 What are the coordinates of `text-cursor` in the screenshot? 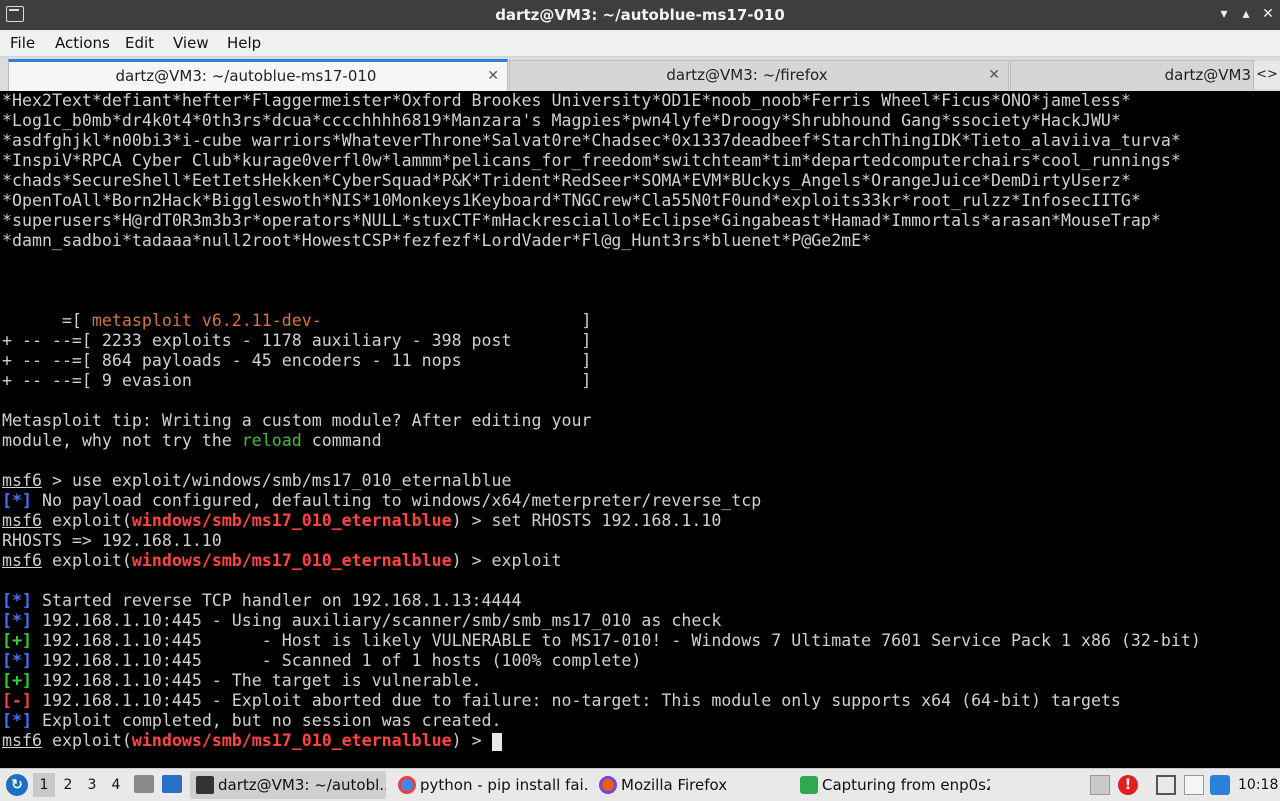 It's located at (496, 741).